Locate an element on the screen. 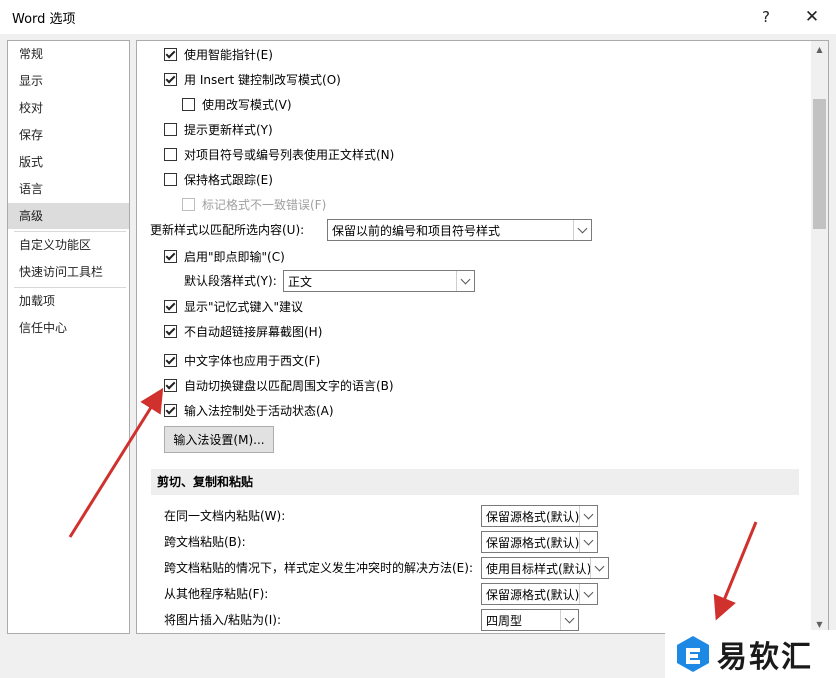 The width and height of the screenshot is (836, 678). paste-between-documents-dropdown: 保留源格式(默认) is located at coordinates (539, 542).